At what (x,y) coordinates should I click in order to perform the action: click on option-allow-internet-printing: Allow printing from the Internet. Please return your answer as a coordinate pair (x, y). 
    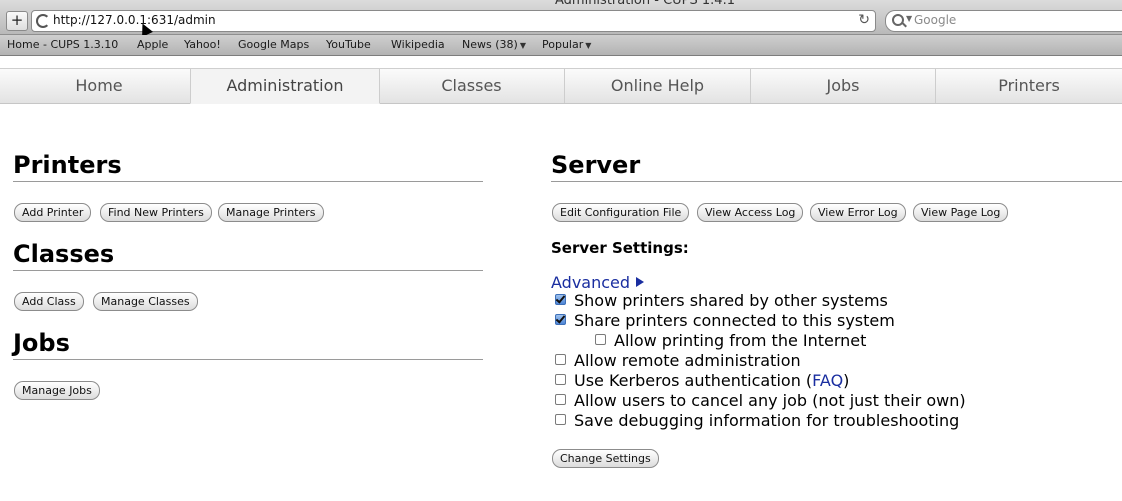
    Looking at the image, I should click on (731, 340).